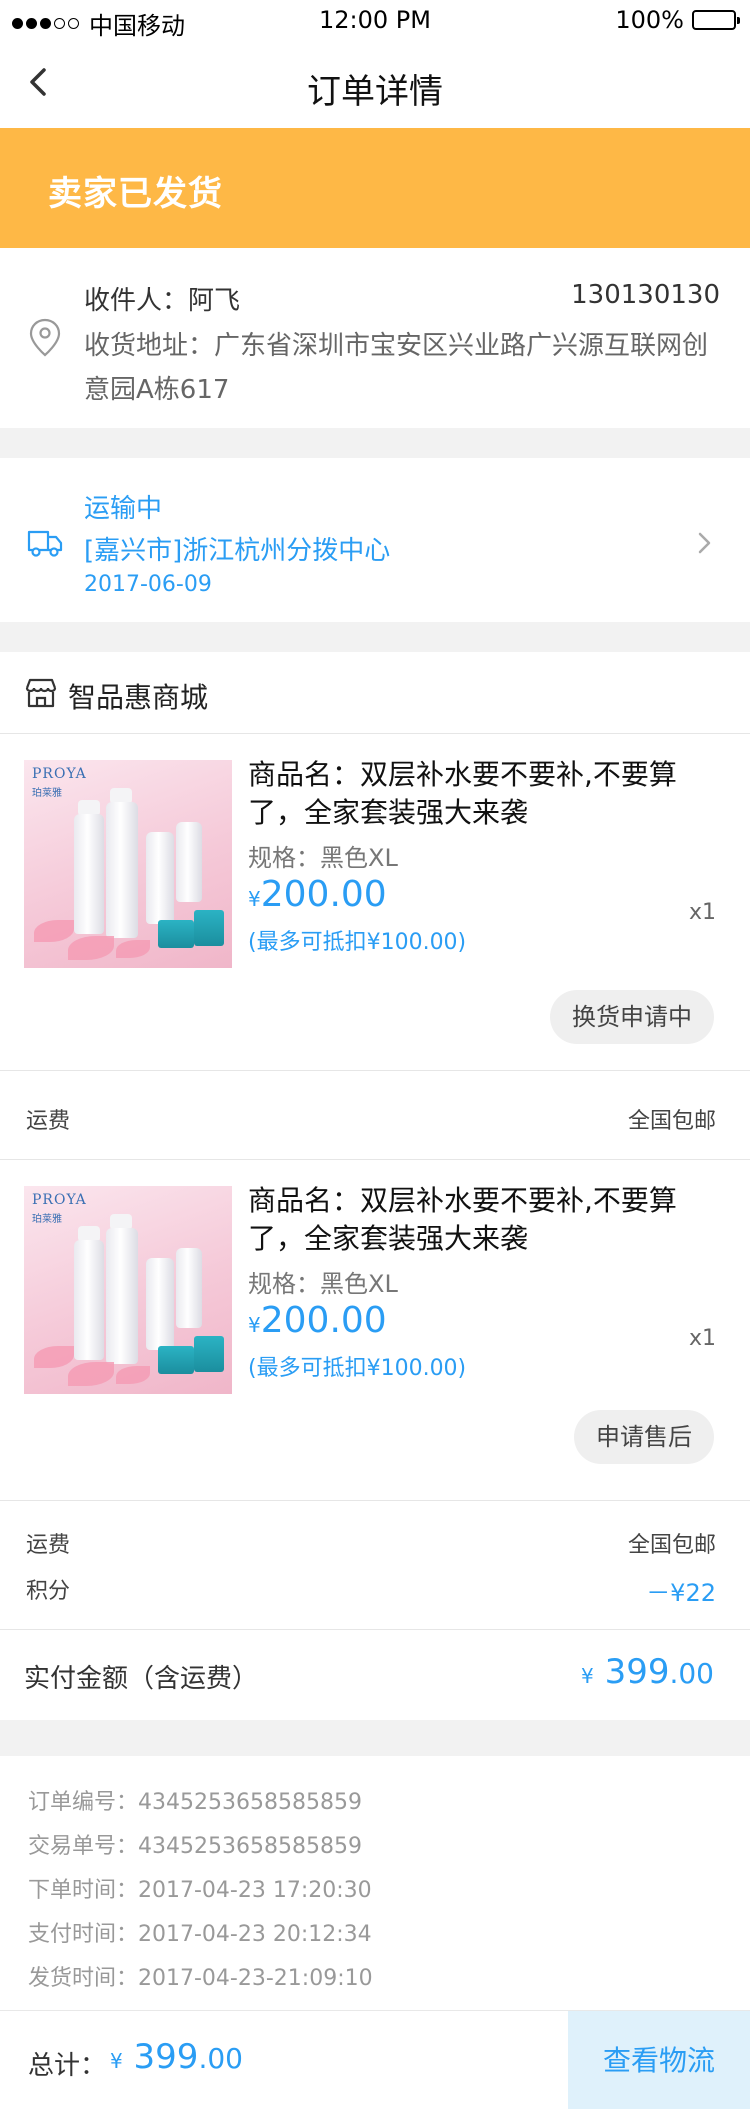 The height and width of the screenshot is (2109, 750). What do you see at coordinates (135, 194) in the screenshot?
I see `order-status-text: 卖家已发货` at bounding box center [135, 194].